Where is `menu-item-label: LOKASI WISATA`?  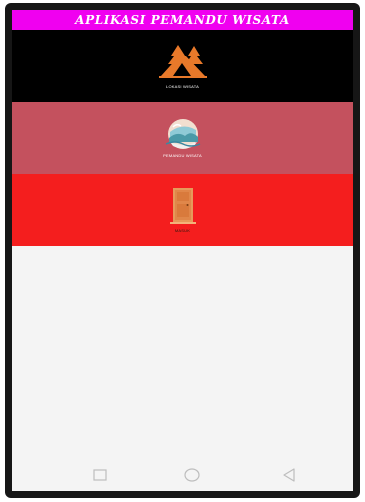 menu-item-label: LOKASI WISATA is located at coordinates (182, 86).